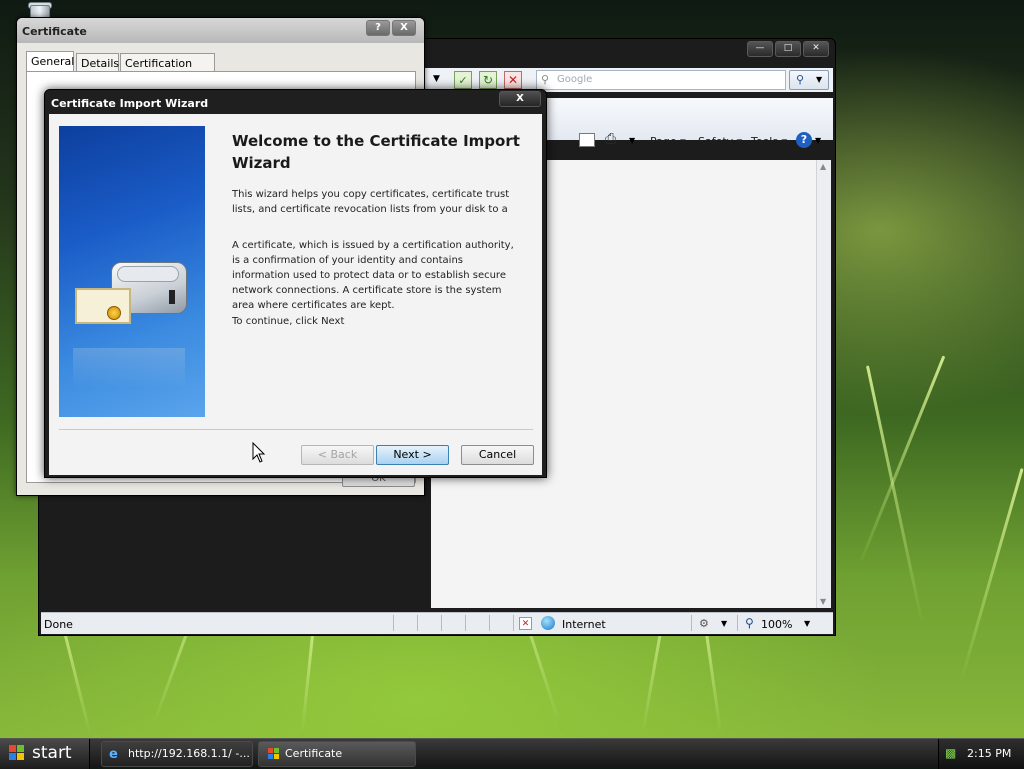 The height and width of the screenshot is (769, 1024). I want to click on wizard-separator, so click(296, 429).